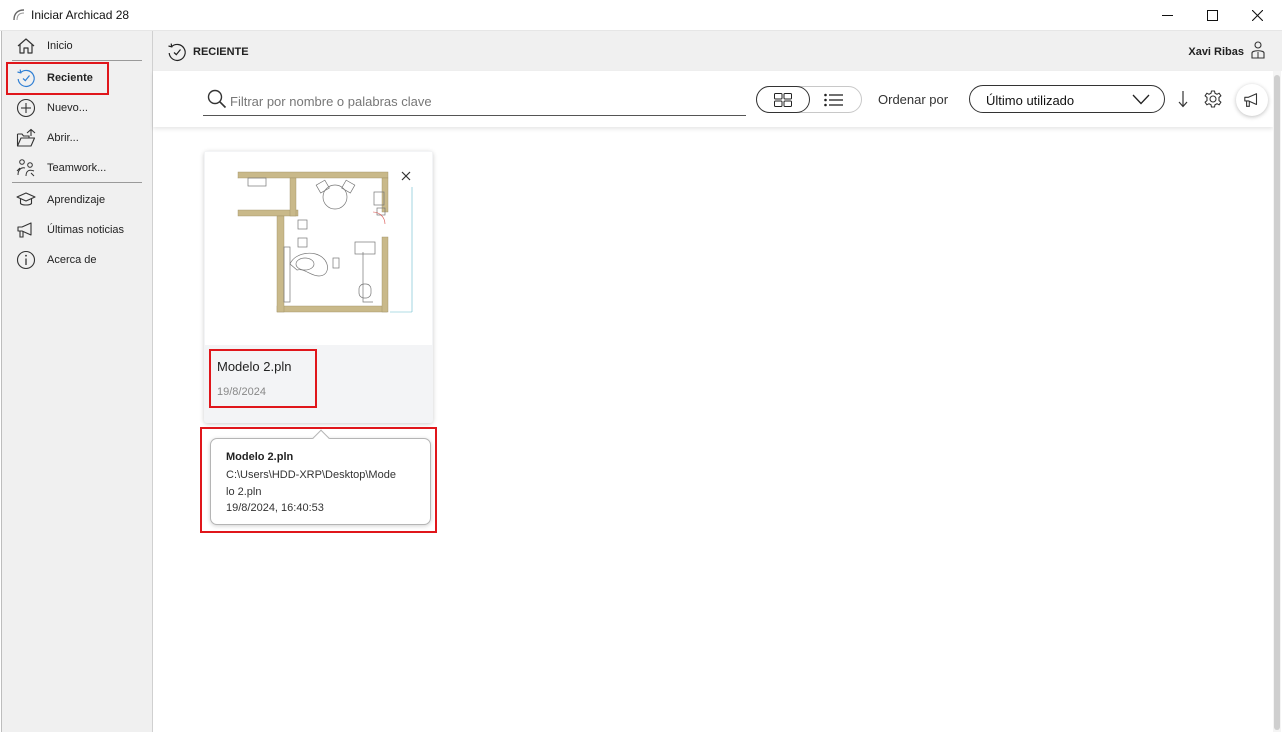 The width and height of the screenshot is (1282, 732). I want to click on close-button, so click(1257, 15).